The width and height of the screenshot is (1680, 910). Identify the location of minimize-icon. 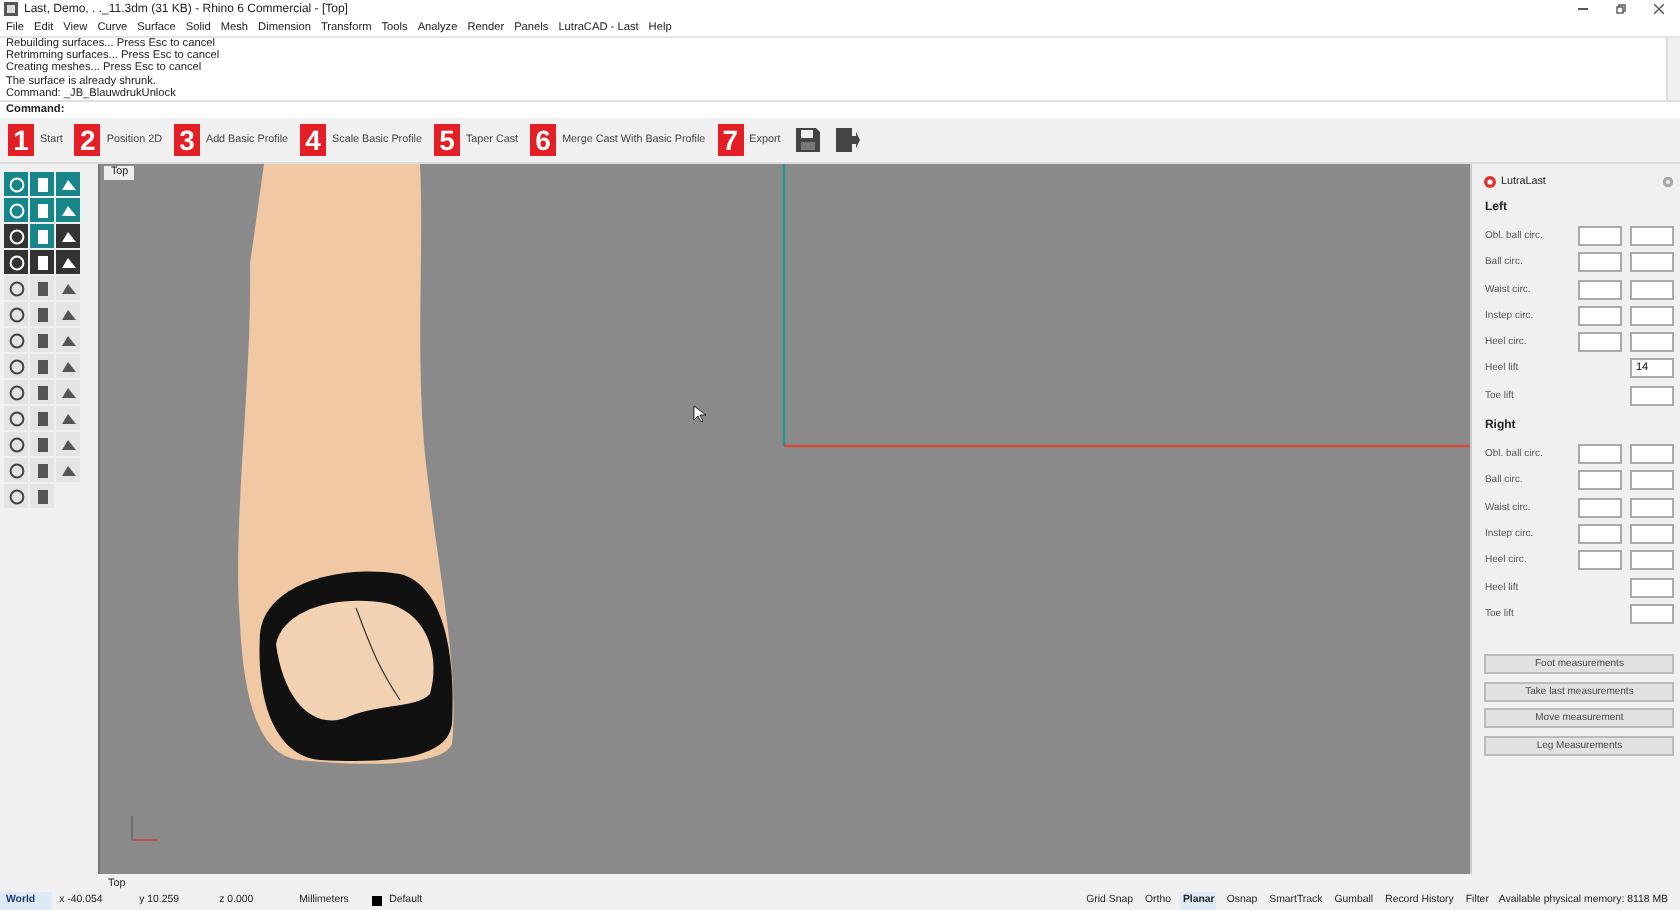
(1583, 9).